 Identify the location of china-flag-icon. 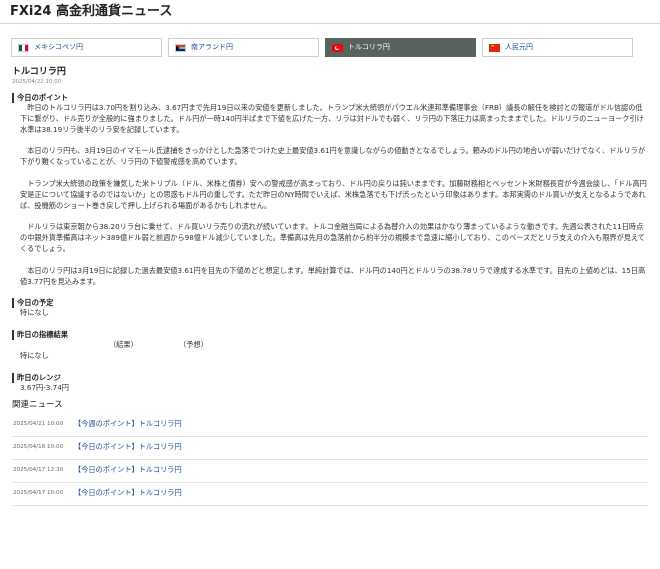
(494, 47).